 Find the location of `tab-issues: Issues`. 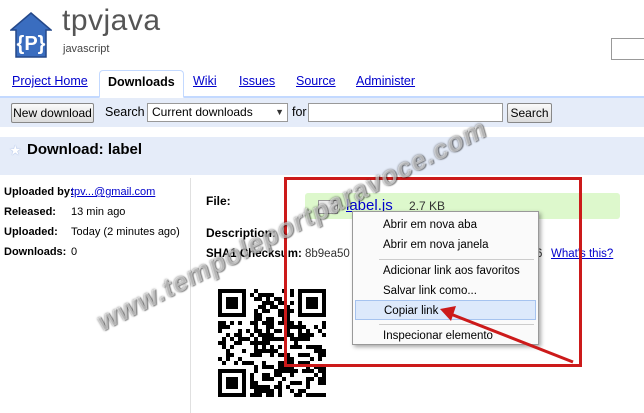

tab-issues: Issues is located at coordinates (257, 81).